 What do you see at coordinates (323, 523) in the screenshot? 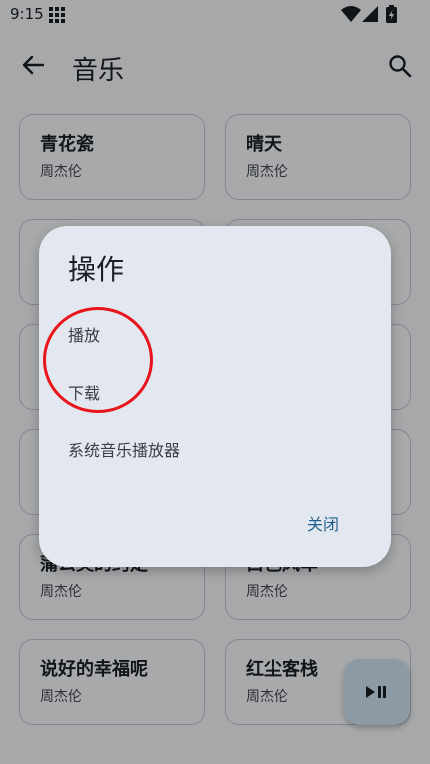
I see `close-button: 关闭` at bounding box center [323, 523].